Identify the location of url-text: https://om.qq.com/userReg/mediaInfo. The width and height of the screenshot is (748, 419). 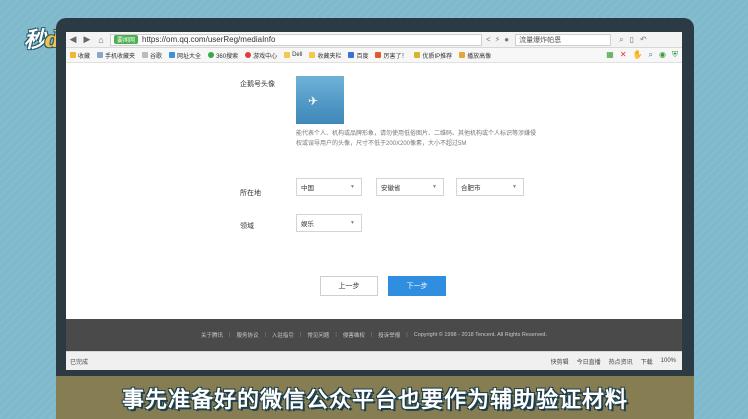
(208, 39).